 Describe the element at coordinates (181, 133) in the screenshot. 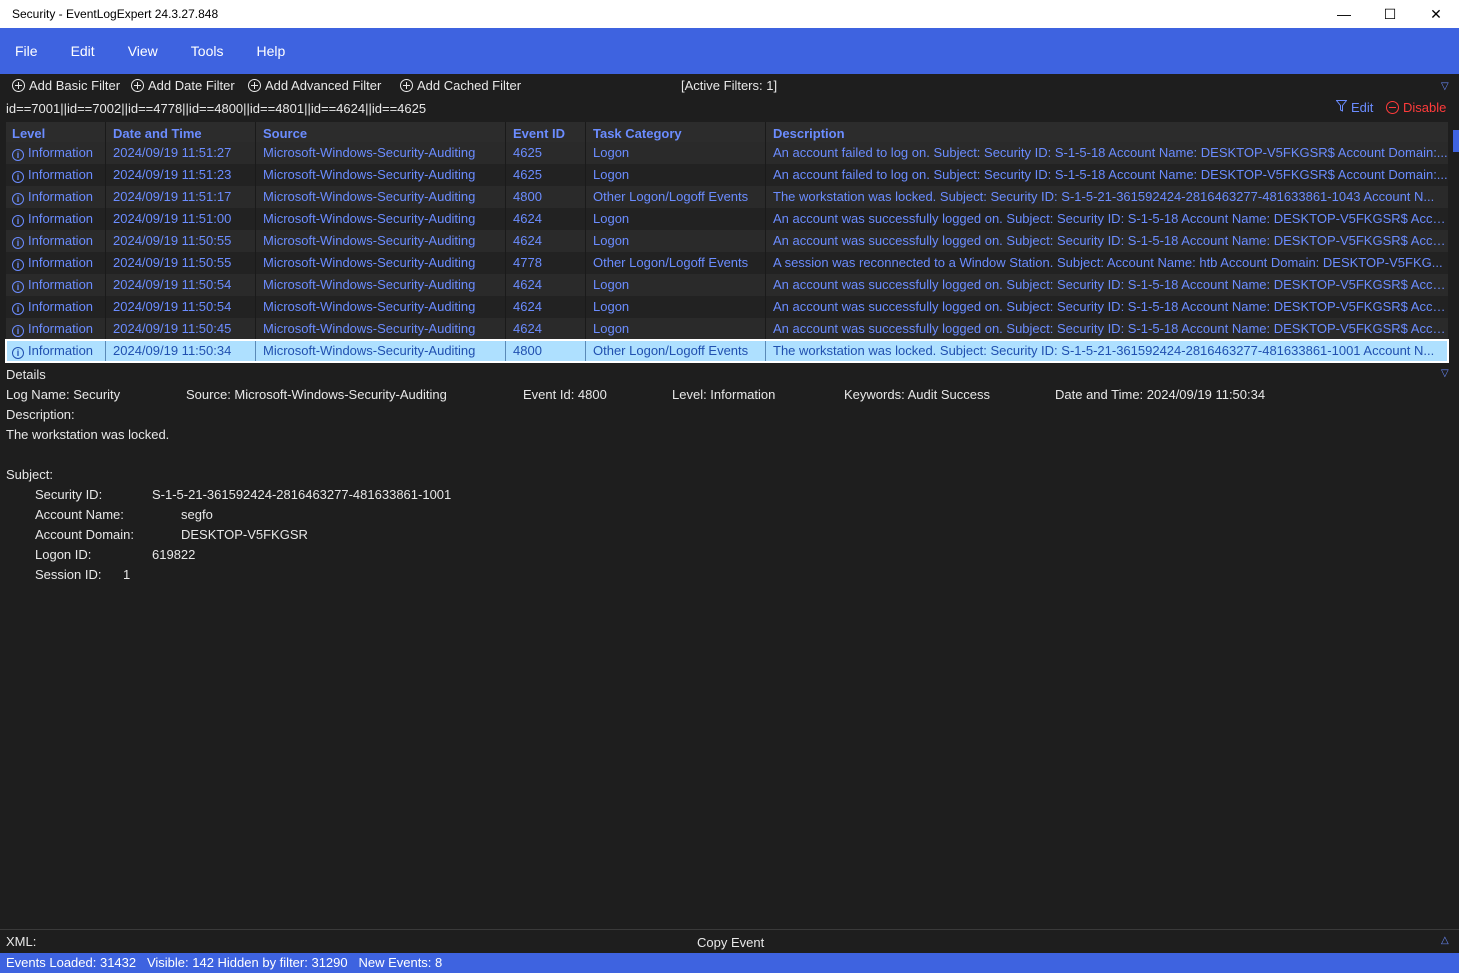

I see `column-header-date: Date and Time` at that location.